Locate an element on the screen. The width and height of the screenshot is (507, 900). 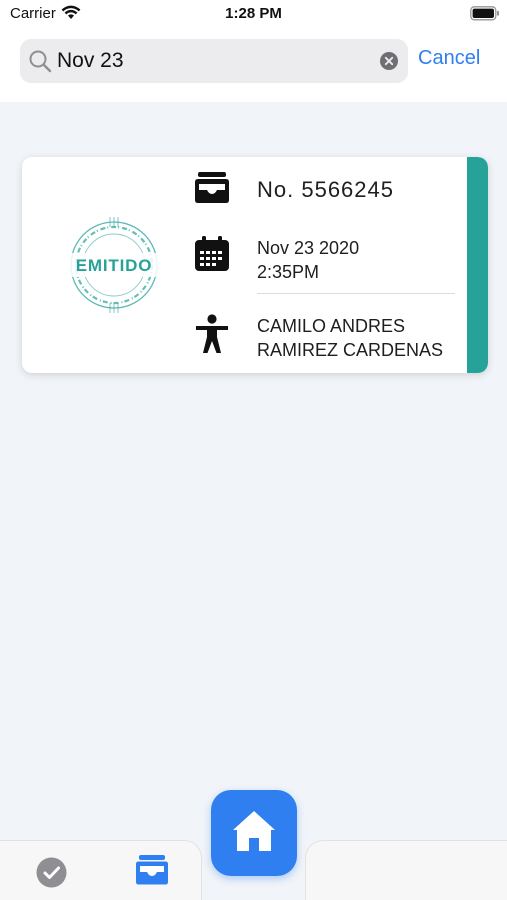
search-input is located at coordinates (207, 61).